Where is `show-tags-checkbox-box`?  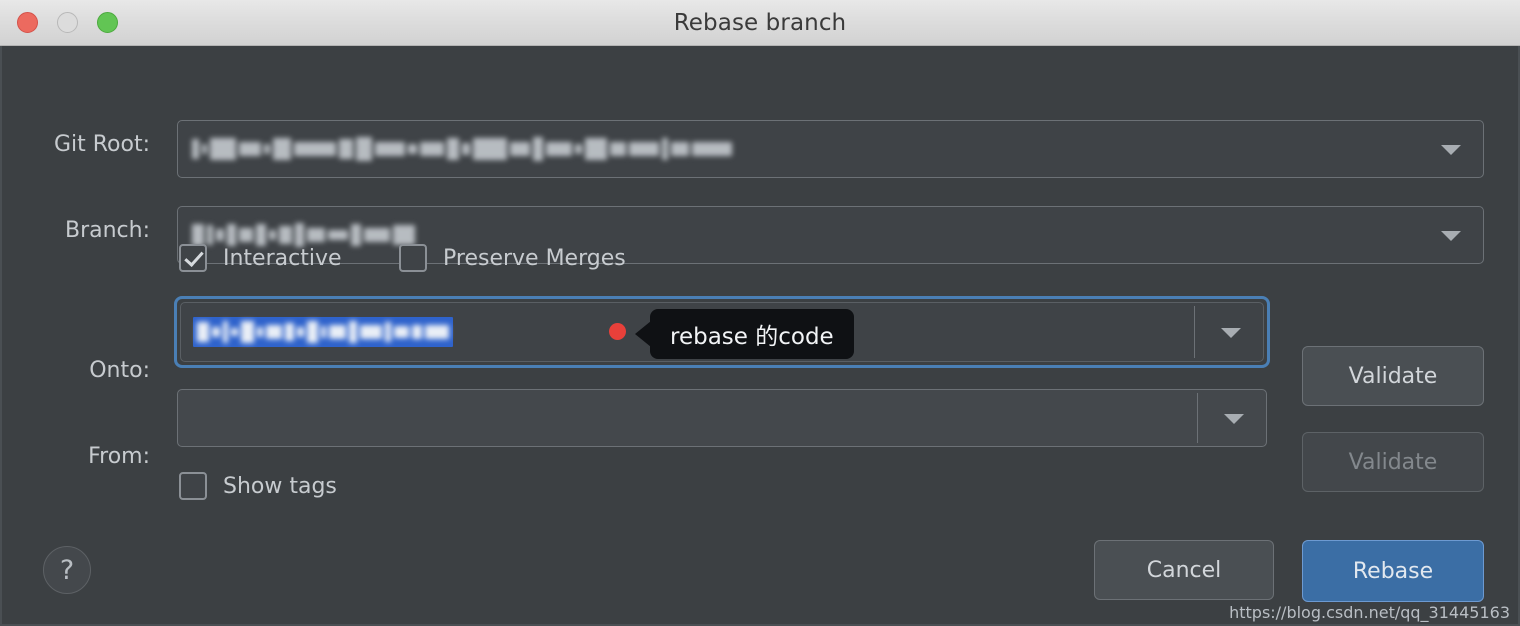
show-tags-checkbox-box is located at coordinates (193, 486).